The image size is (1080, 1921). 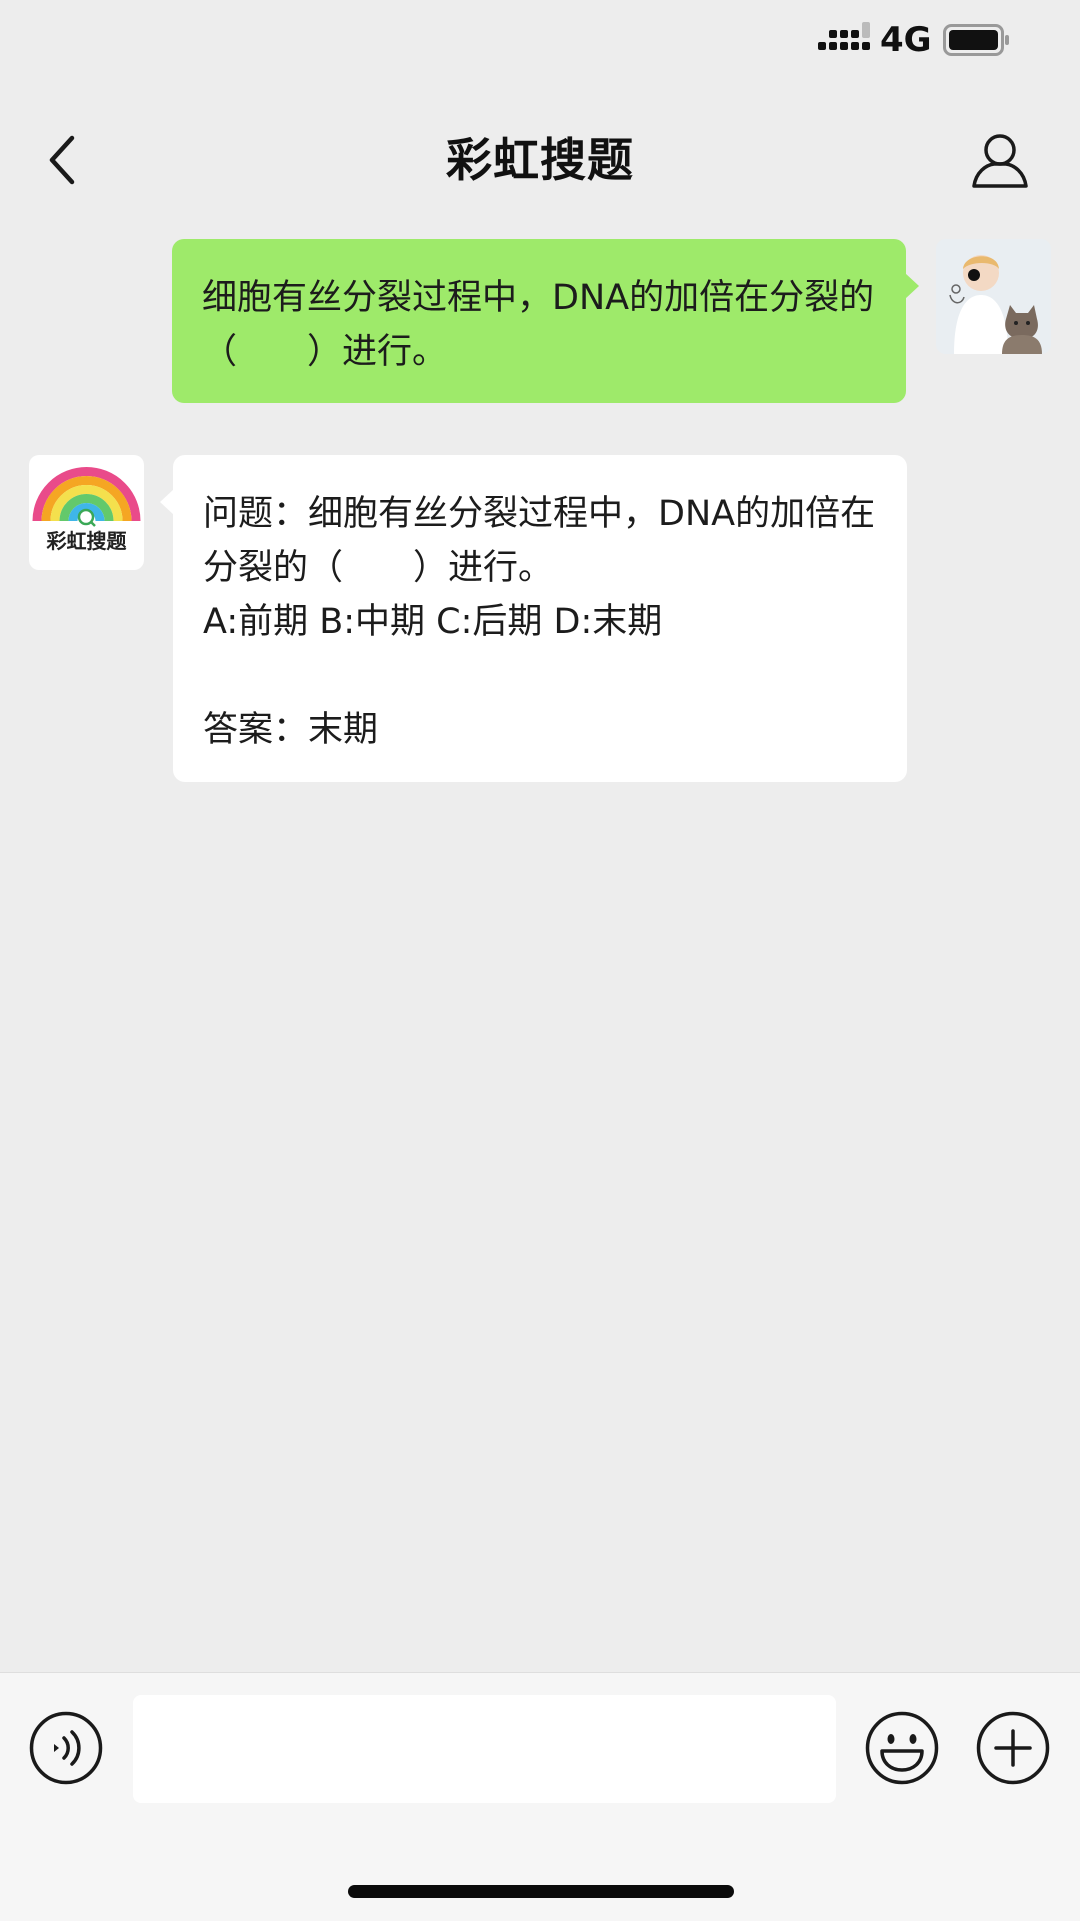 I want to click on bot-avatar: 彩虹搜题, so click(x=86, y=512).